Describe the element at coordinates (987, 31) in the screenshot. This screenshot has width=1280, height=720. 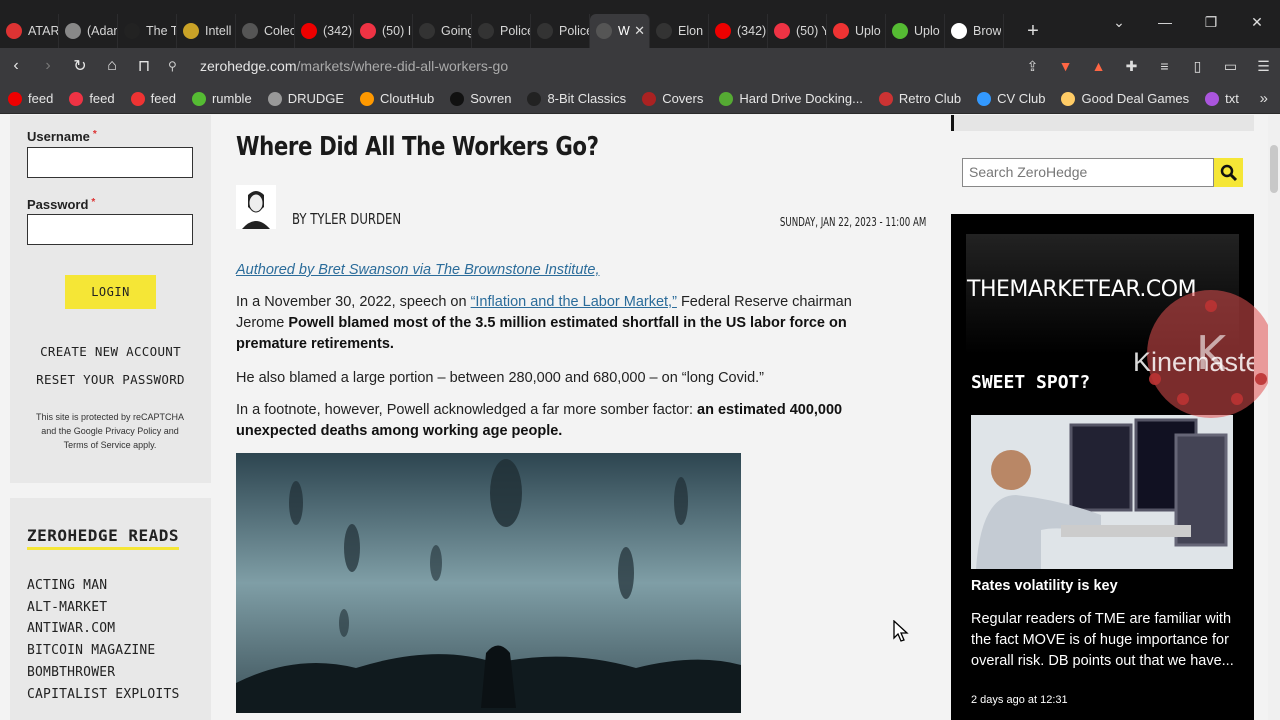
I see `tab-title: Brow` at that location.